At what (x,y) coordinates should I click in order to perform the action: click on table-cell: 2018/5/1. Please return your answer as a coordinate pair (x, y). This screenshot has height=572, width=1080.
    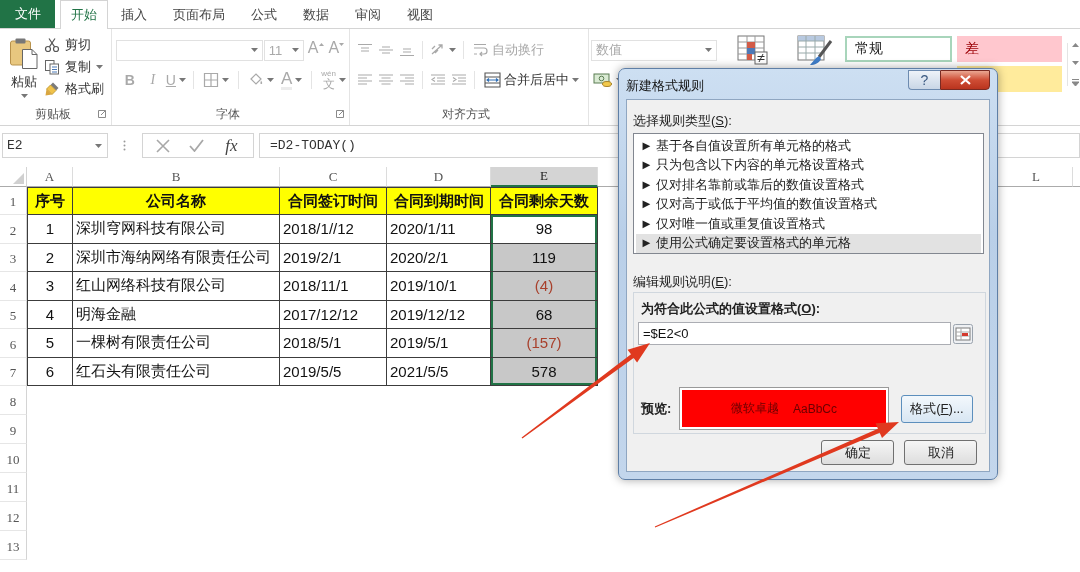
    Looking at the image, I should click on (333, 343).